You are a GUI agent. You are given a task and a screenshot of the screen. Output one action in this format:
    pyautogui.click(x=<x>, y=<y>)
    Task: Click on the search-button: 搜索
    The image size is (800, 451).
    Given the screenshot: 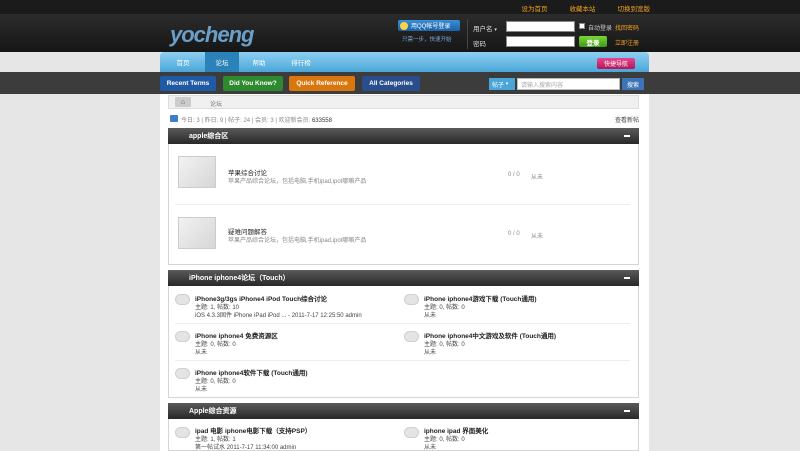 What is the action you would take?
    pyautogui.click(x=633, y=84)
    